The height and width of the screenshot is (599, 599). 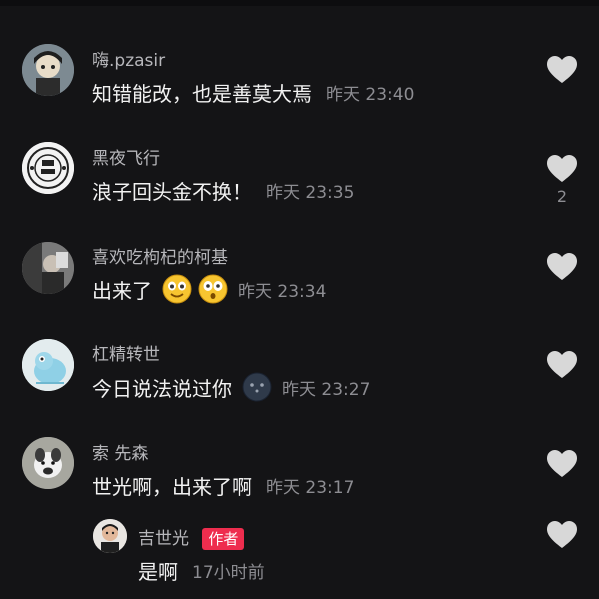 I want to click on dark-face-emoji, so click(x=257, y=387).